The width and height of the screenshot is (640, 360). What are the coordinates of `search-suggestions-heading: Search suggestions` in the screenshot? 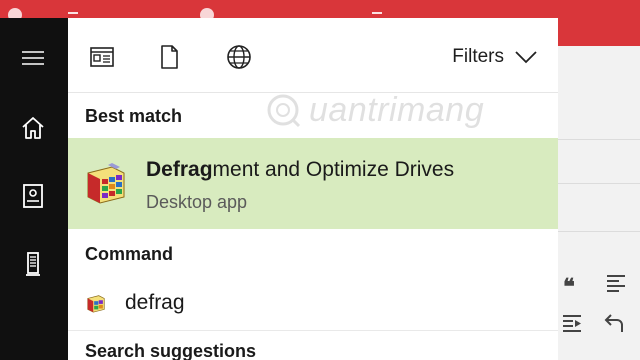 It's located at (171, 350).